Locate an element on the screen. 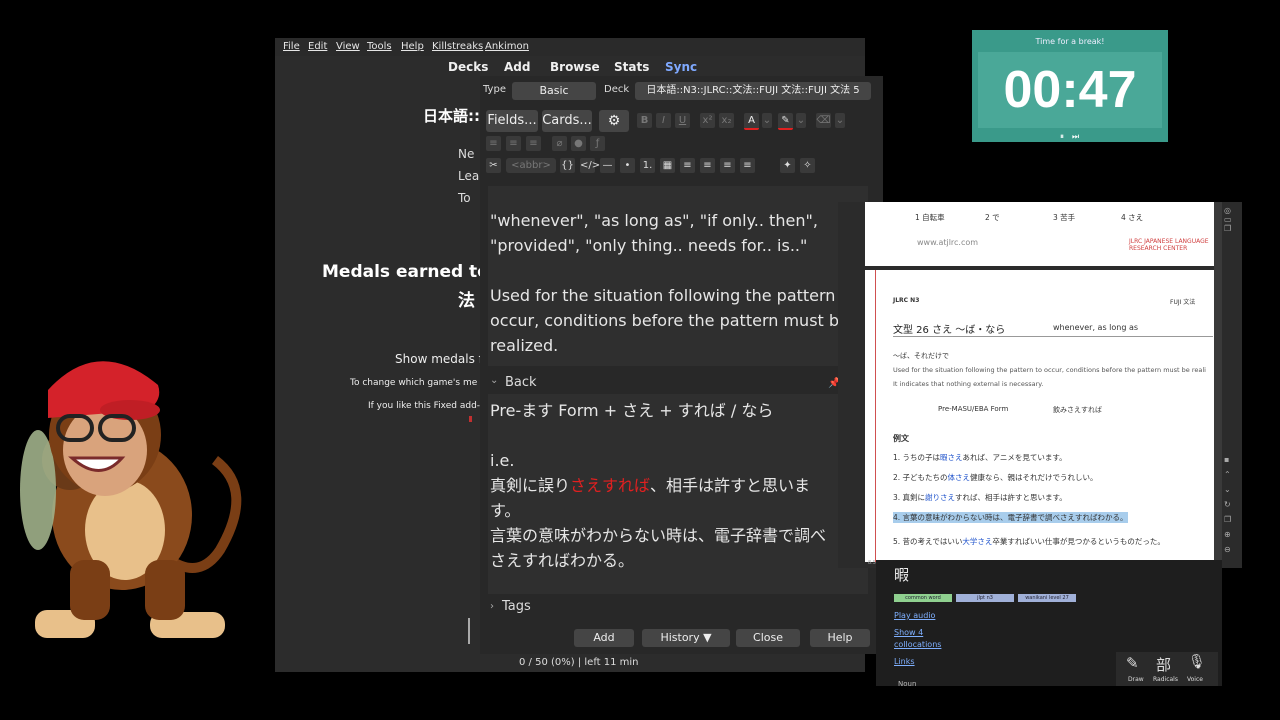  radicals-icon: 部 is located at coordinates (1163, 664).